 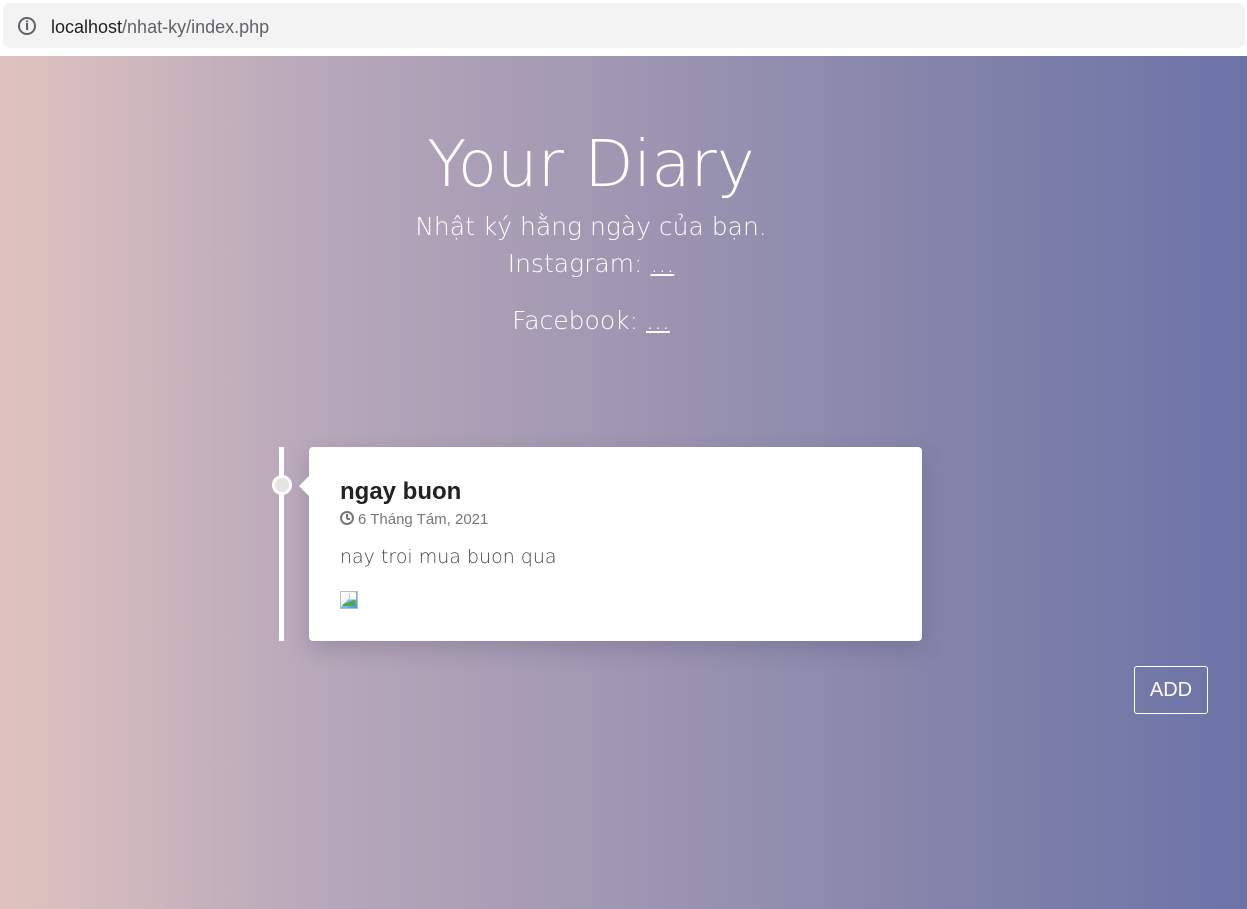 What do you see at coordinates (401, 491) in the screenshot?
I see `entry-title: ngay buon` at bounding box center [401, 491].